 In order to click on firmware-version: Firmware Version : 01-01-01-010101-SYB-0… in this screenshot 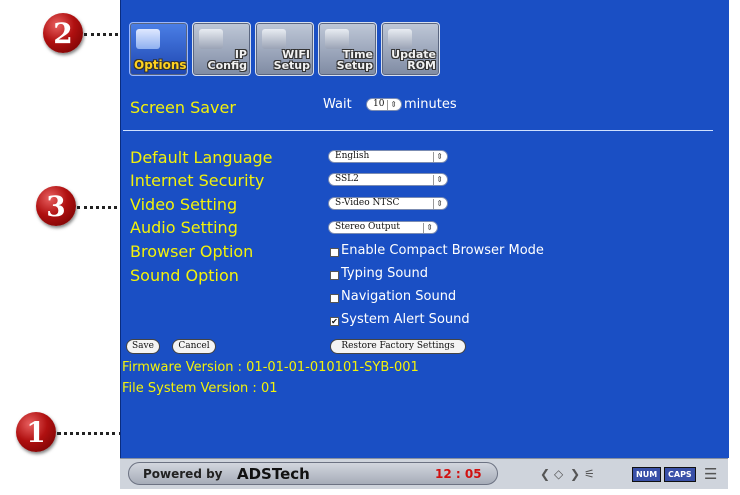, I will do `click(270, 367)`.